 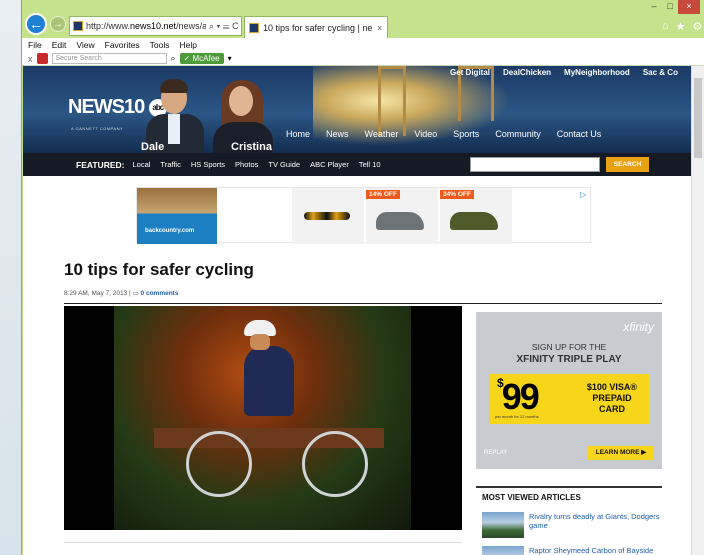 I want to click on featured-local: Local, so click(x=141, y=164).